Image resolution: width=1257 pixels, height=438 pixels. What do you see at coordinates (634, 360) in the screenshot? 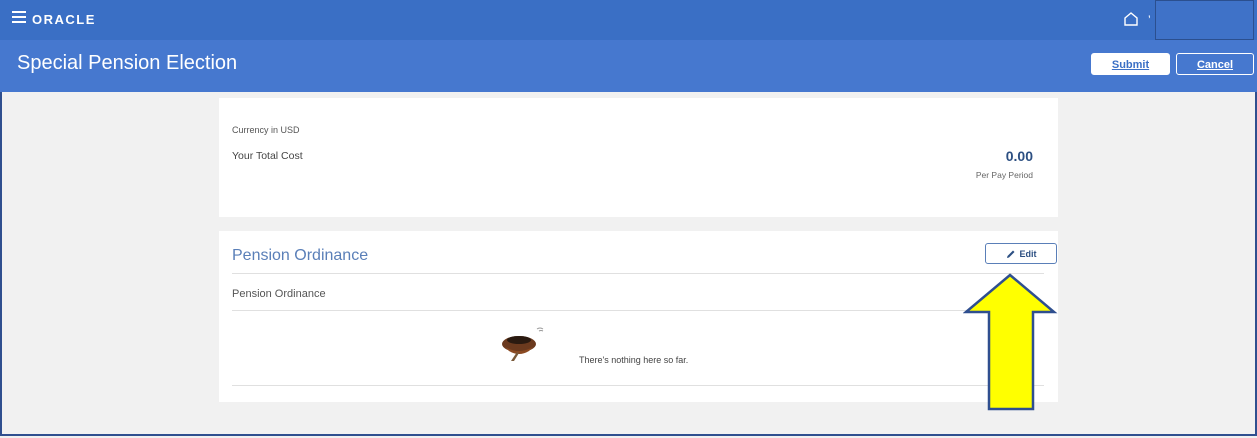
I see `empty-message: There's nothing here so far.` at bounding box center [634, 360].